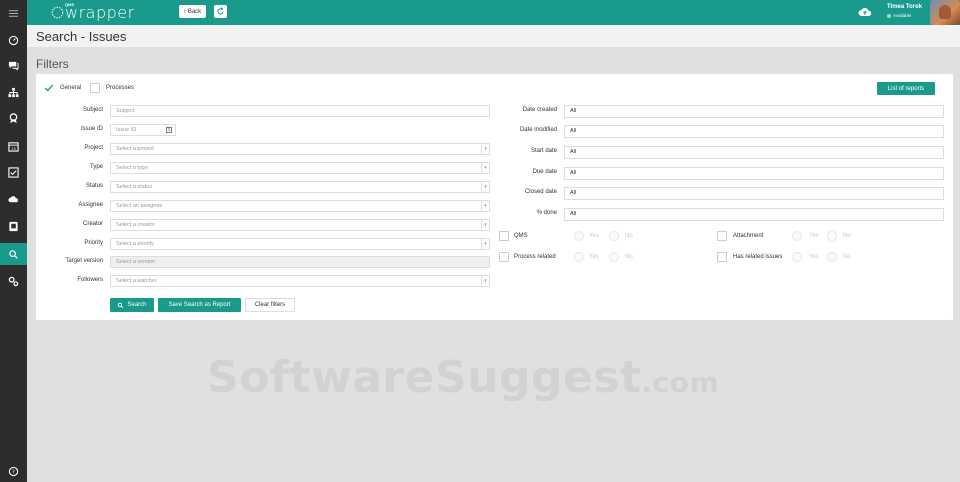 The height and width of the screenshot is (482, 960). I want to click on org-chart-icon, so click(13, 92).